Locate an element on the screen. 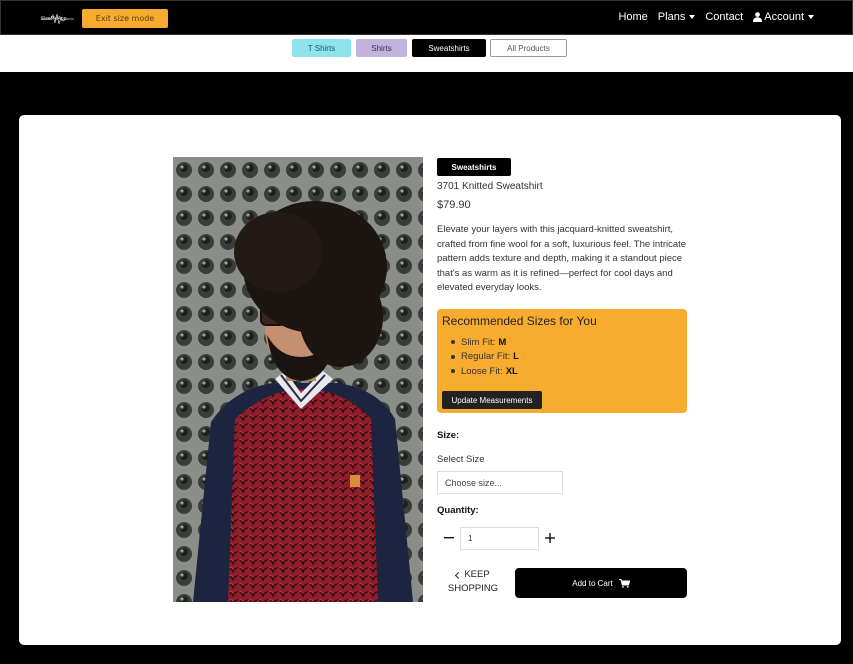 The width and height of the screenshot is (853, 664). recommended-sizes-title: Recommended Sizes for You is located at coordinates (519, 321).